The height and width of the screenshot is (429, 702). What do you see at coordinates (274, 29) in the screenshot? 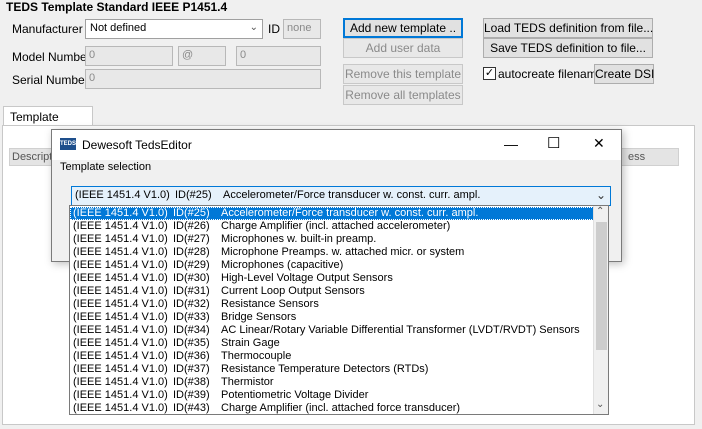
I see `id-label: ID` at bounding box center [274, 29].